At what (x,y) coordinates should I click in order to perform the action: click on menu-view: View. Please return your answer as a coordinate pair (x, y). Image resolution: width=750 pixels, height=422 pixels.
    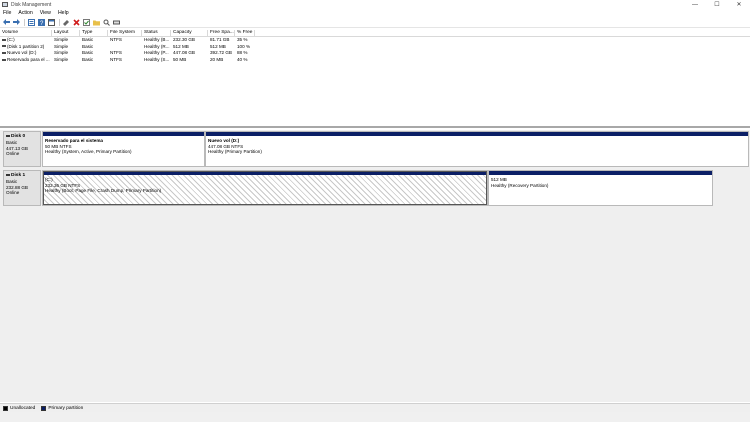
    Looking at the image, I should click on (45, 13).